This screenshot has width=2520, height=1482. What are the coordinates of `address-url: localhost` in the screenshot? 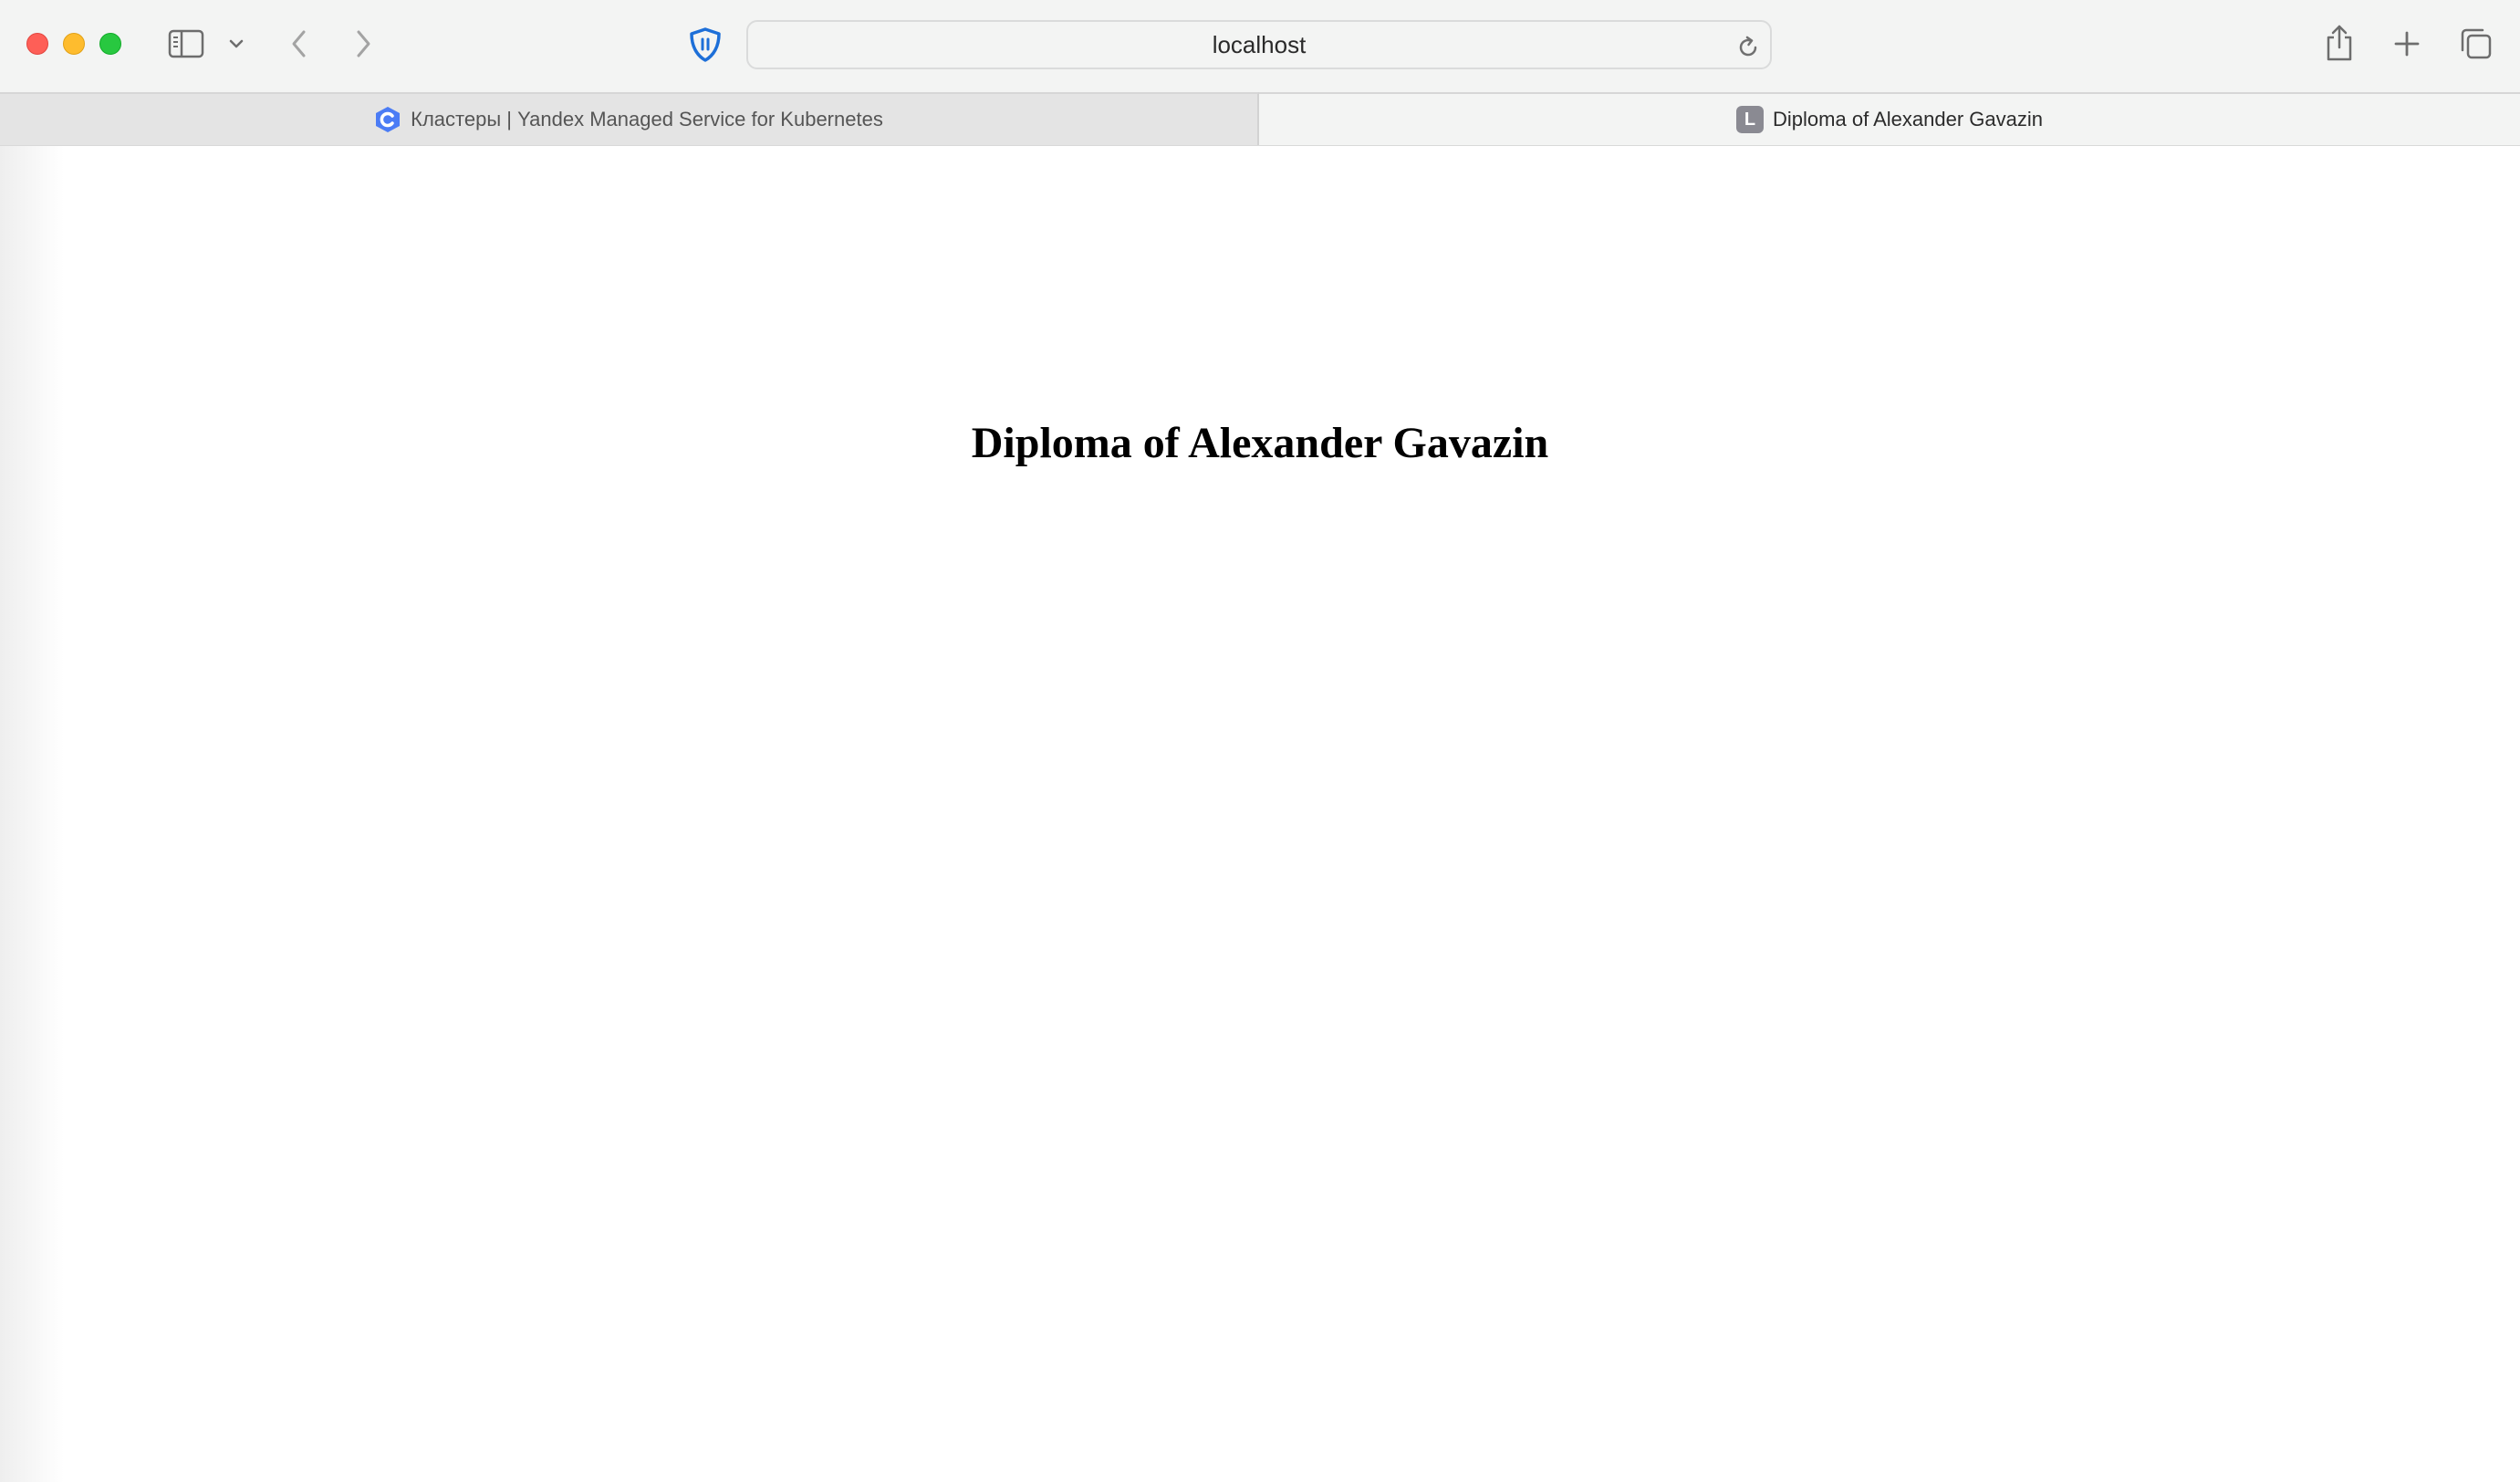 It's located at (1259, 44).